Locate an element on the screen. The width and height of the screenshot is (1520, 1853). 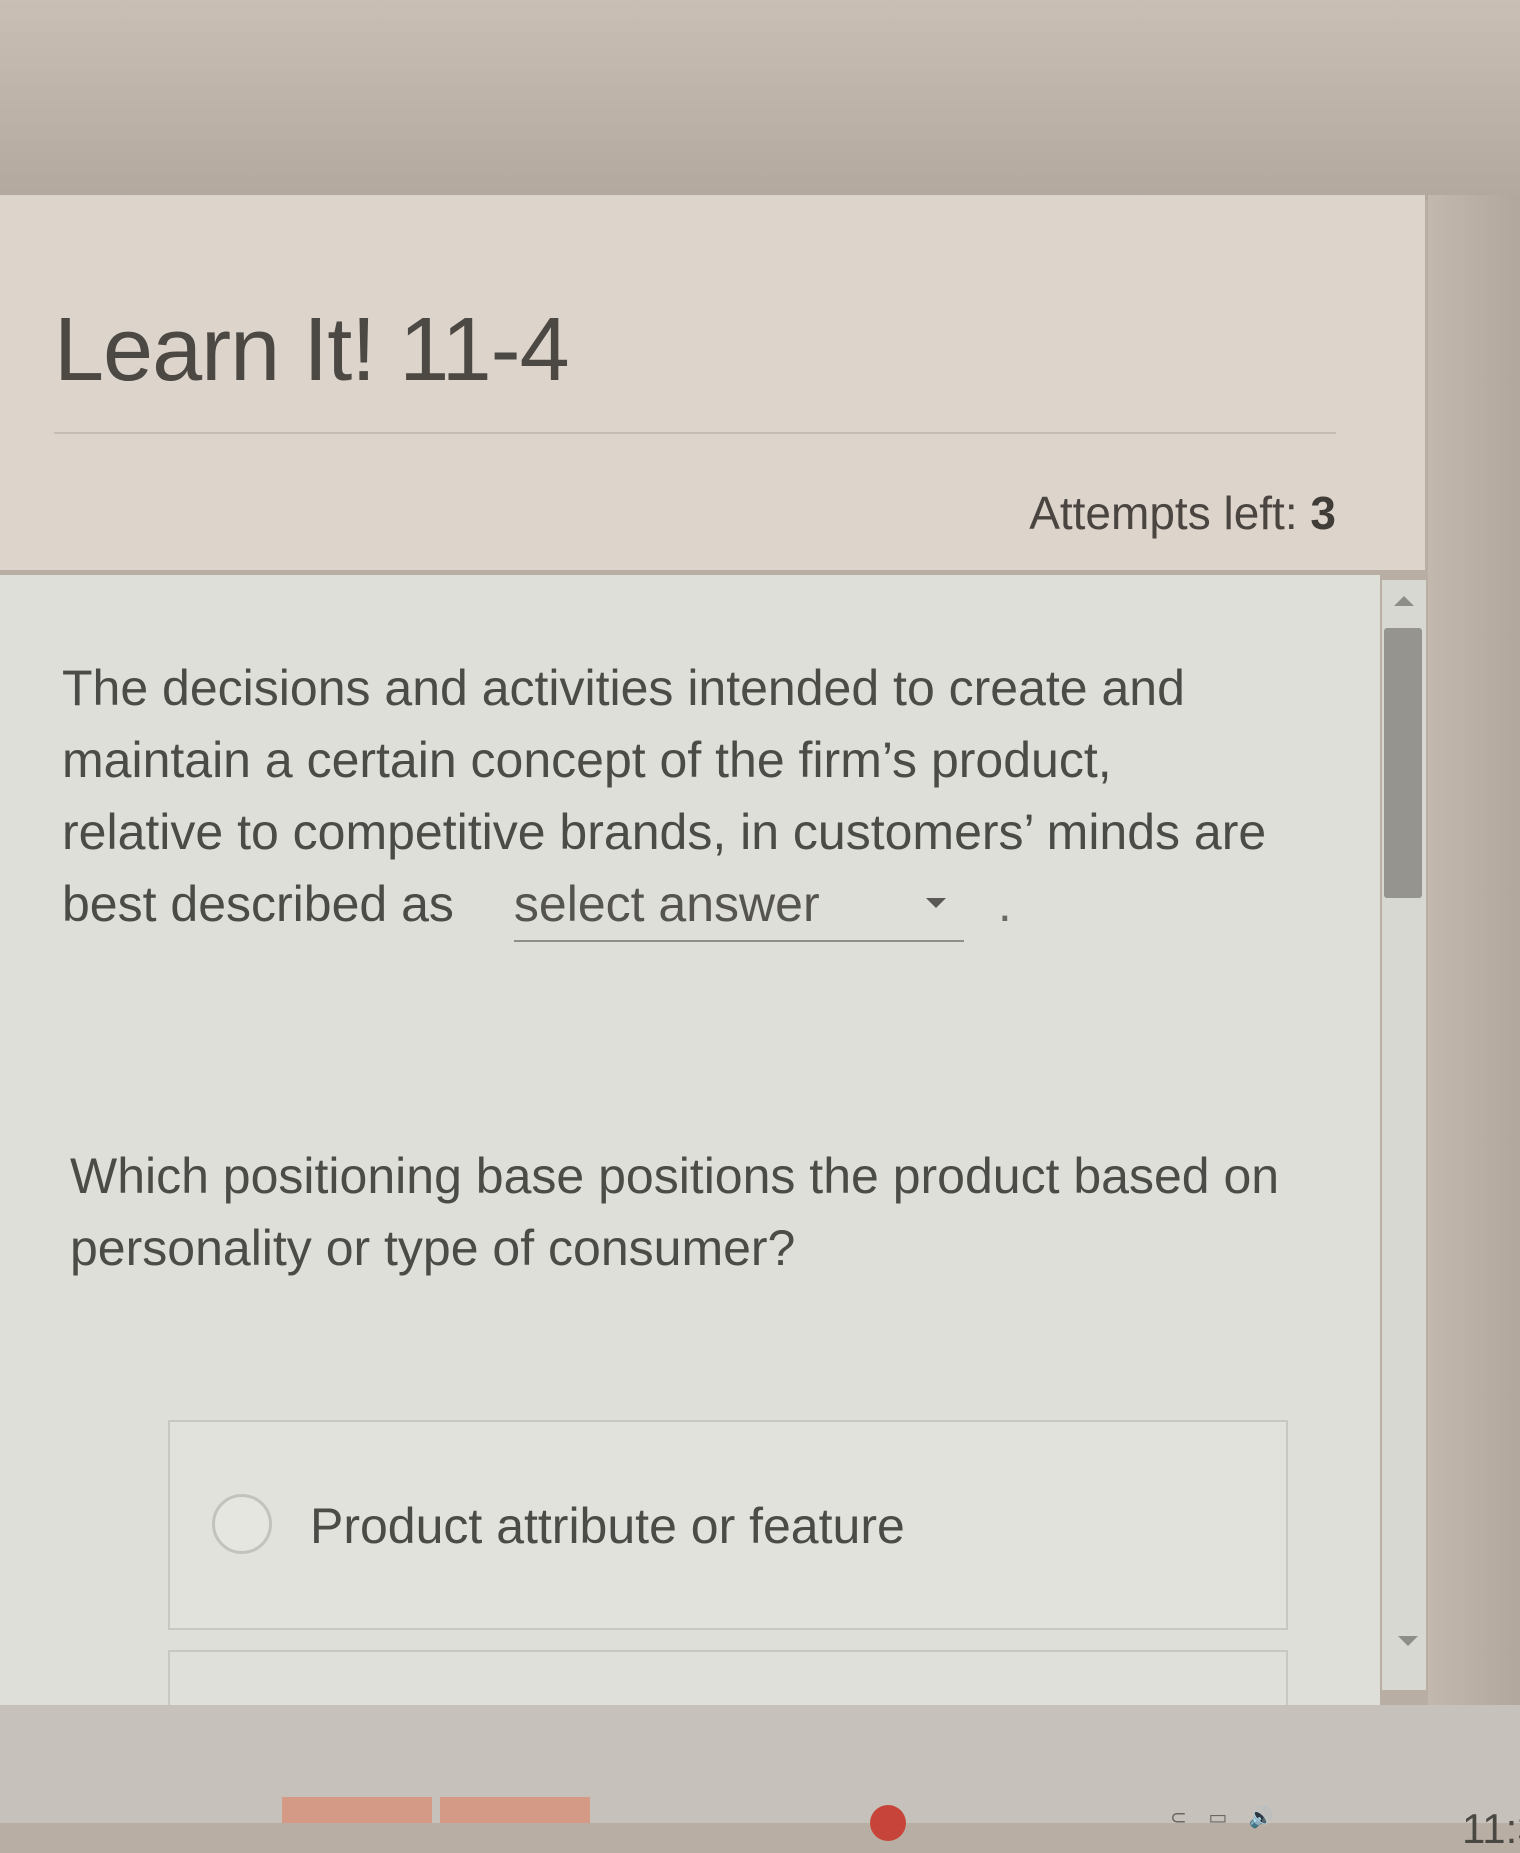
system-tray-icons: ⊂ ▭ 🔊 is located at coordinates (1255, 1817).